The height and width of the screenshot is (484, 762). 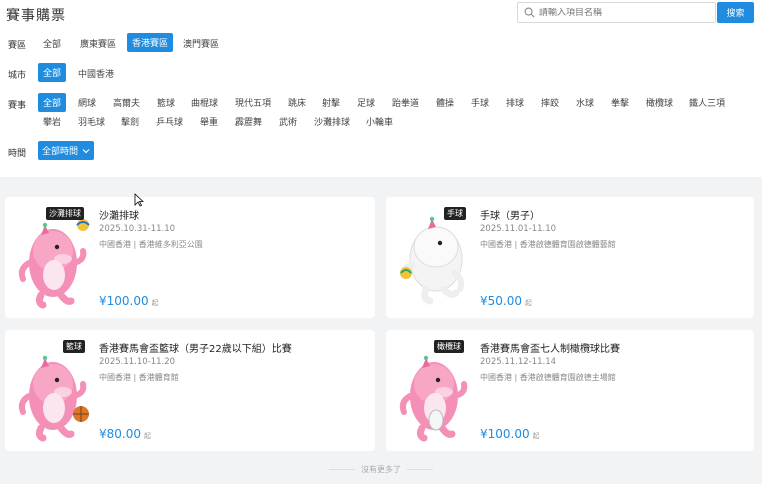 I want to click on sport-option: 足球, so click(x=366, y=102).